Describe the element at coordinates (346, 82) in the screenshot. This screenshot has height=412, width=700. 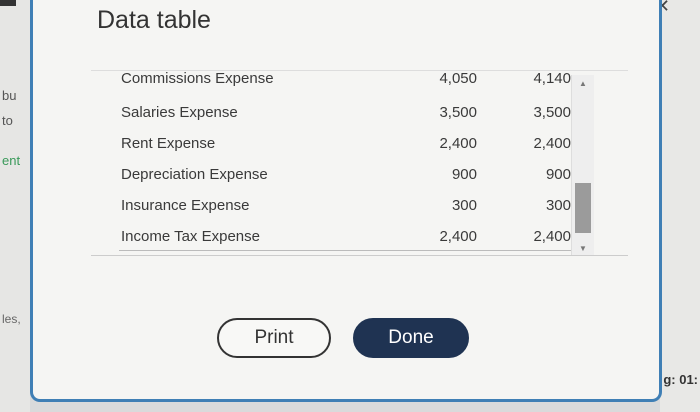
I see `table-row: Commissions Expense 4,050 4,140` at that location.